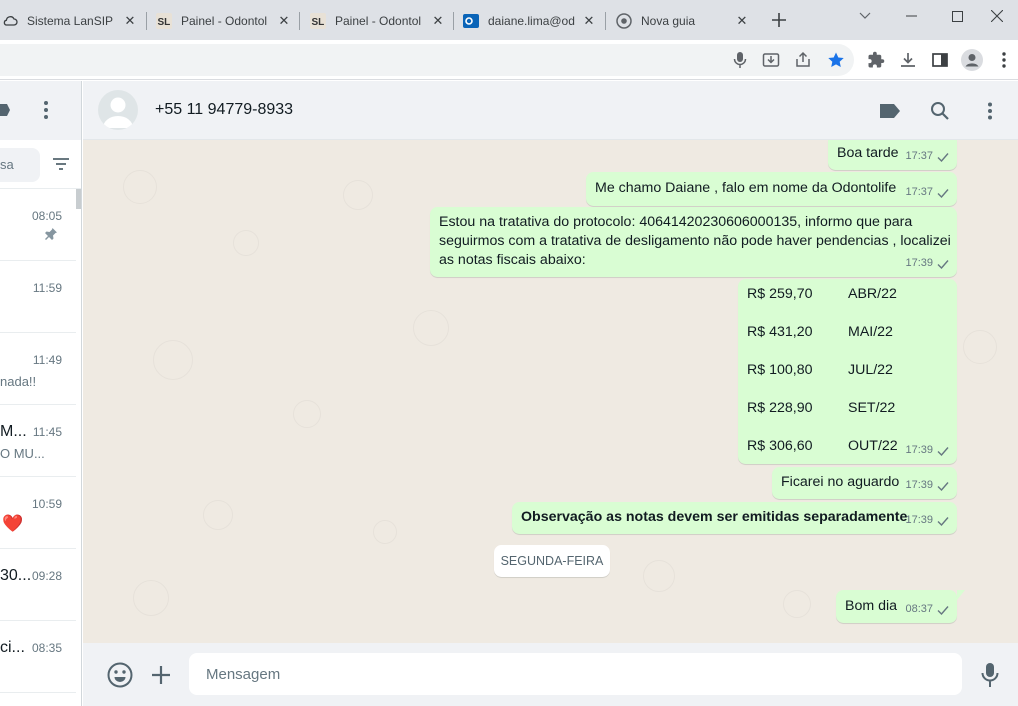 Image resolution: width=1018 pixels, height=706 pixels. I want to click on outgoing-message: Bom dia 08:37, so click(900, 606).